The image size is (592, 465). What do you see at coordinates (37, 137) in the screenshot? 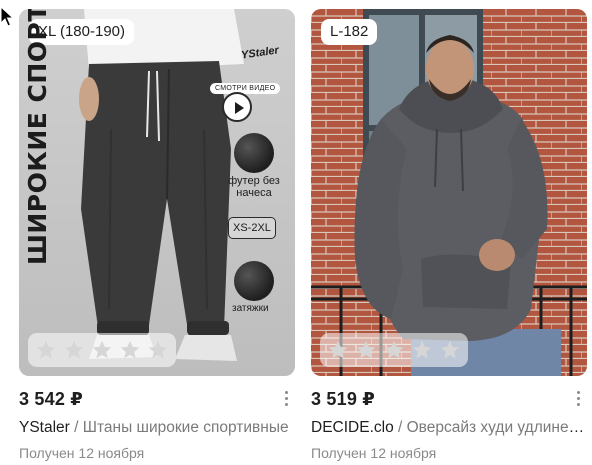
I see `ad-headline: ШИРОКИЕ СПОРТИВКИ` at bounding box center [37, 137].